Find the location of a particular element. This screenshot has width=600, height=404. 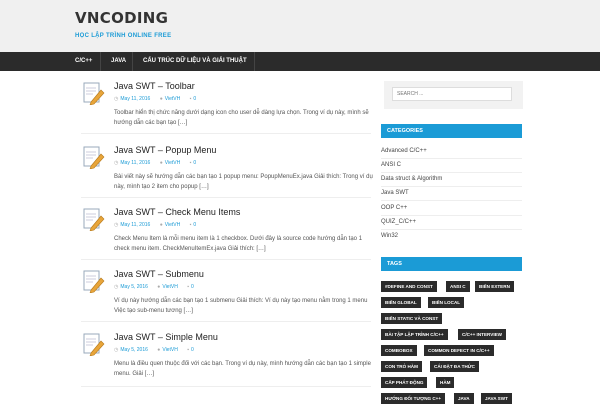

categories-title: CATEGORIES is located at coordinates (451, 131).